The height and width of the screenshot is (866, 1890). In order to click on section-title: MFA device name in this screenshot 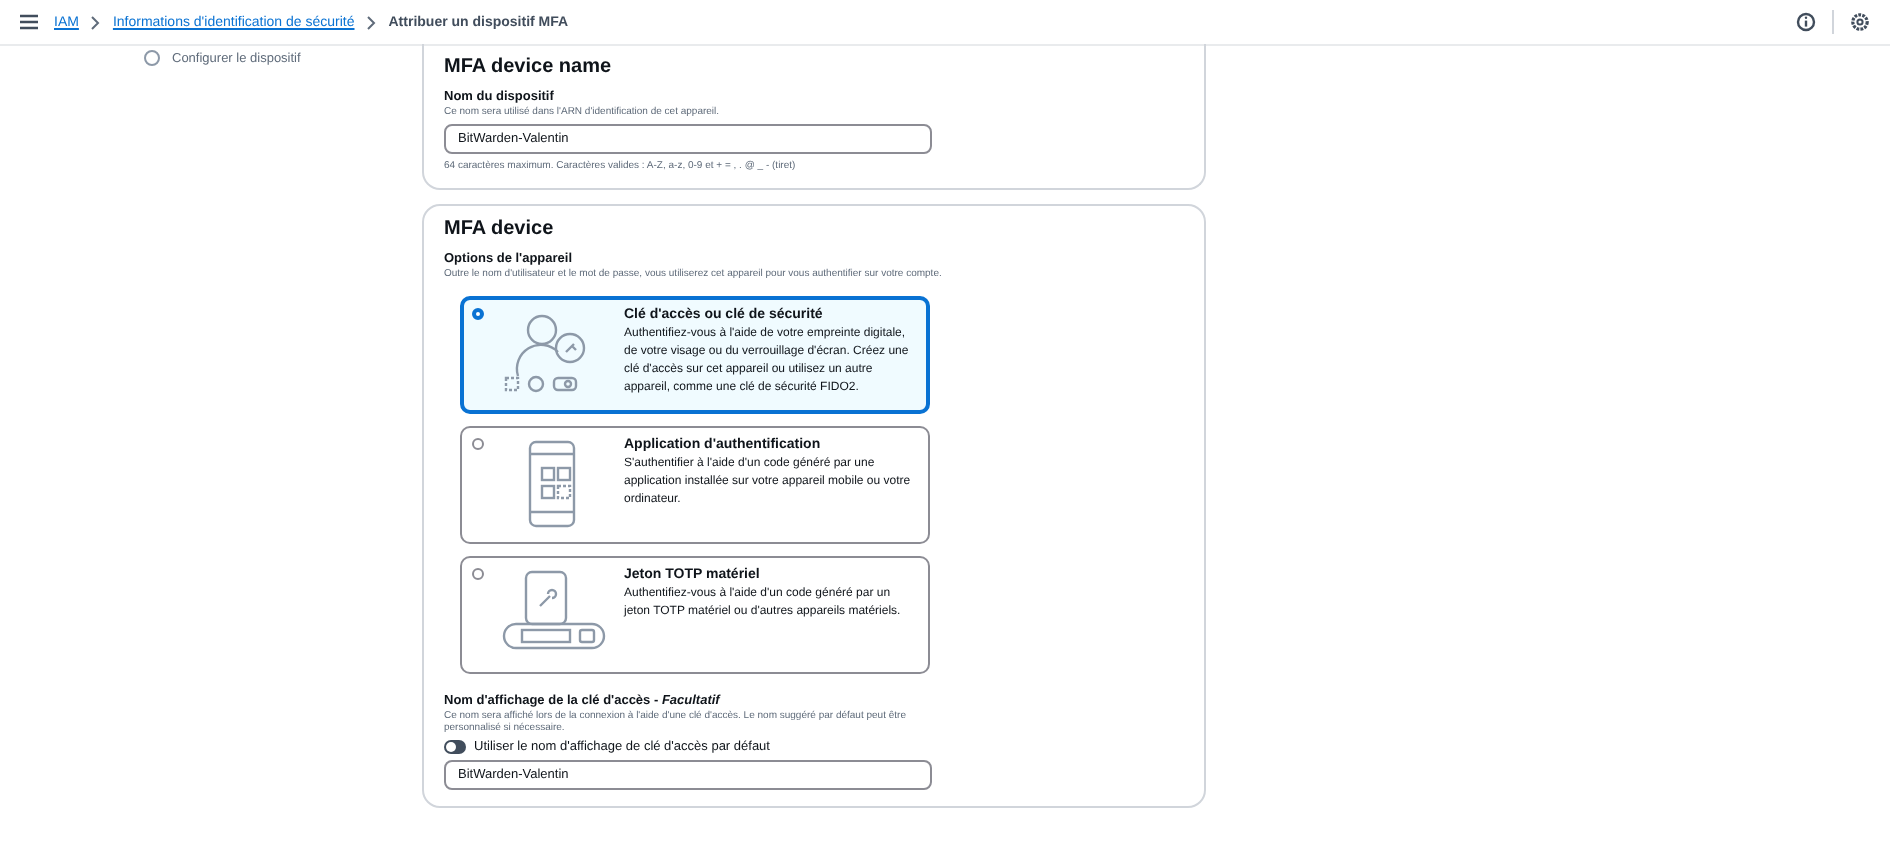, I will do `click(529, 67)`.